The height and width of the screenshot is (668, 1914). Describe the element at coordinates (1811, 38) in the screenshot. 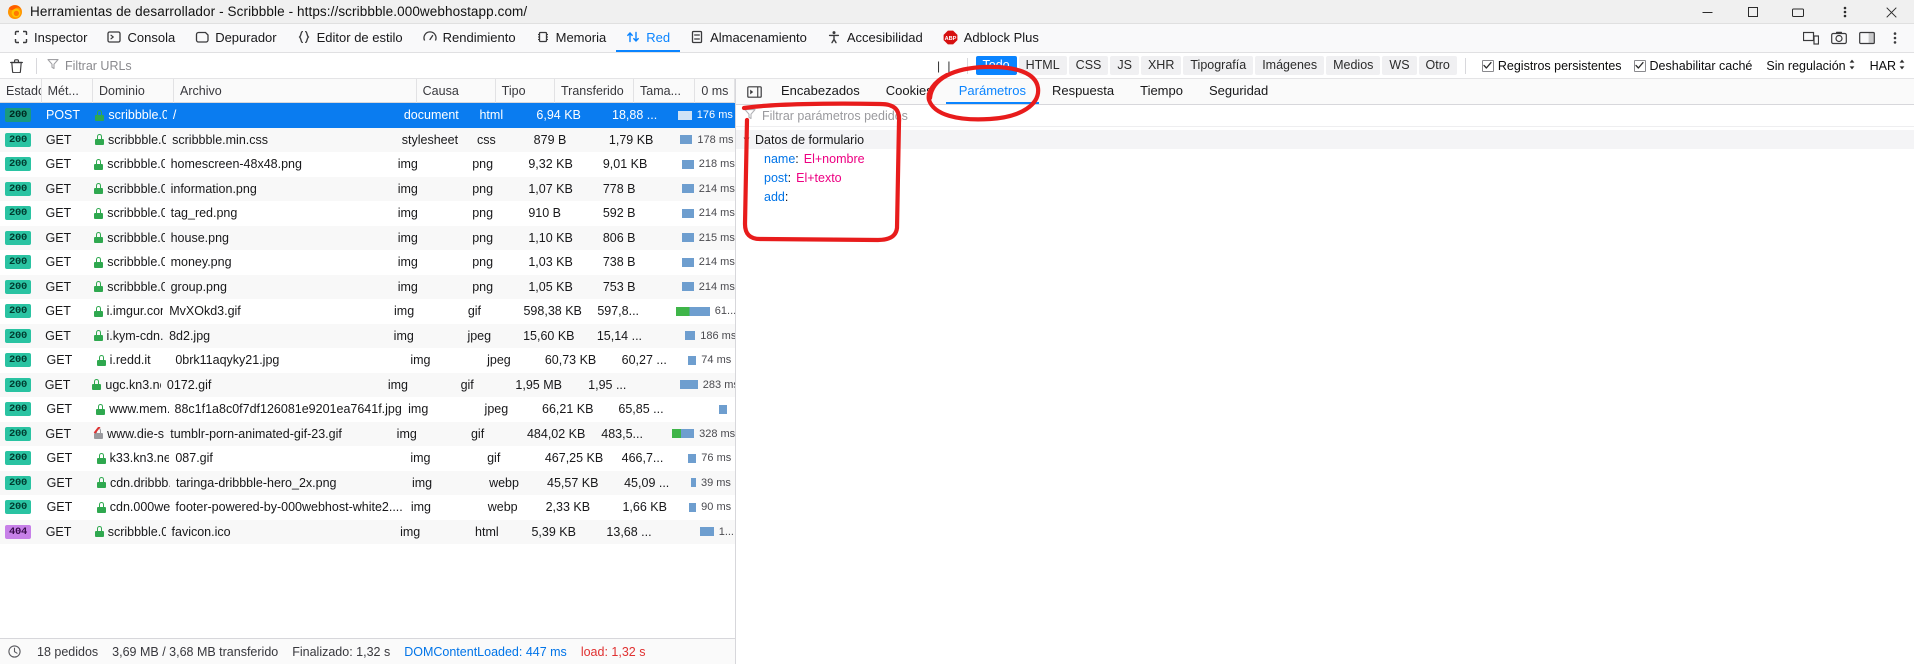

I see `responsive-design-mode-icon` at that location.